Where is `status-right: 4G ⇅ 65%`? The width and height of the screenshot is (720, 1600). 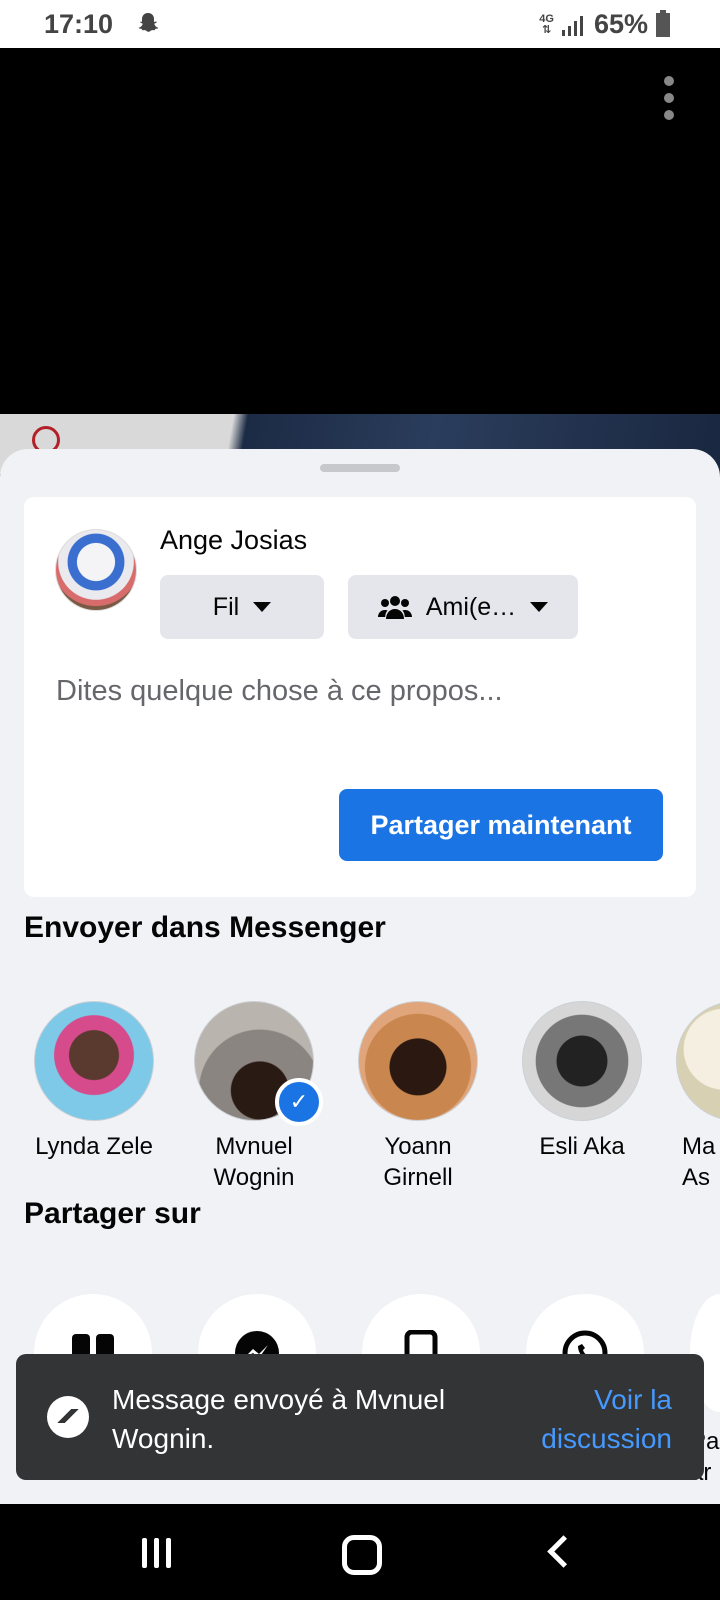
status-right: 4G ⇅ 65% is located at coordinates (604, 24).